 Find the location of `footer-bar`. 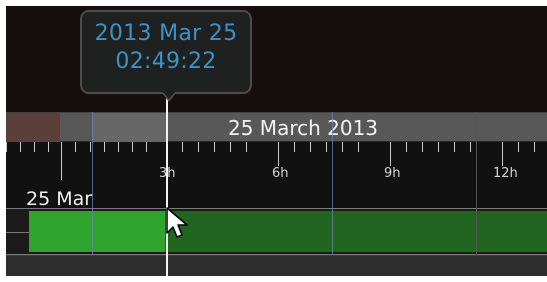

footer-bar is located at coordinates (276, 265).